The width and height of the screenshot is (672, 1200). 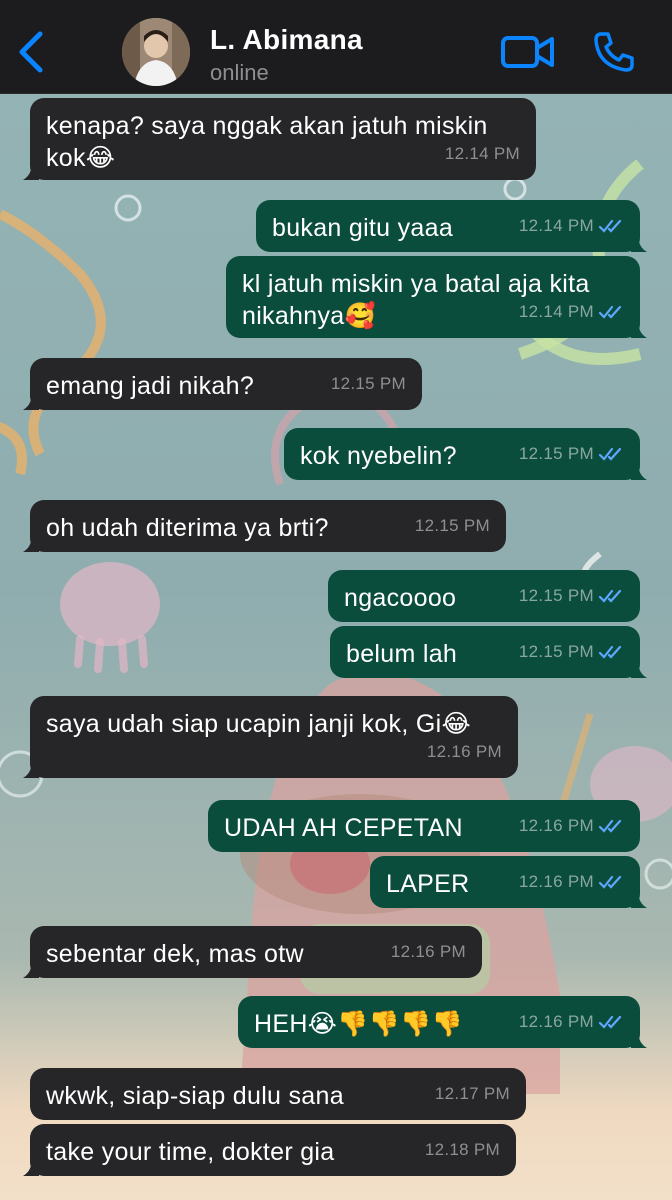 I want to click on message-outgoing: bukan gitu yaaa 12.14 PM, so click(x=451, y=226).